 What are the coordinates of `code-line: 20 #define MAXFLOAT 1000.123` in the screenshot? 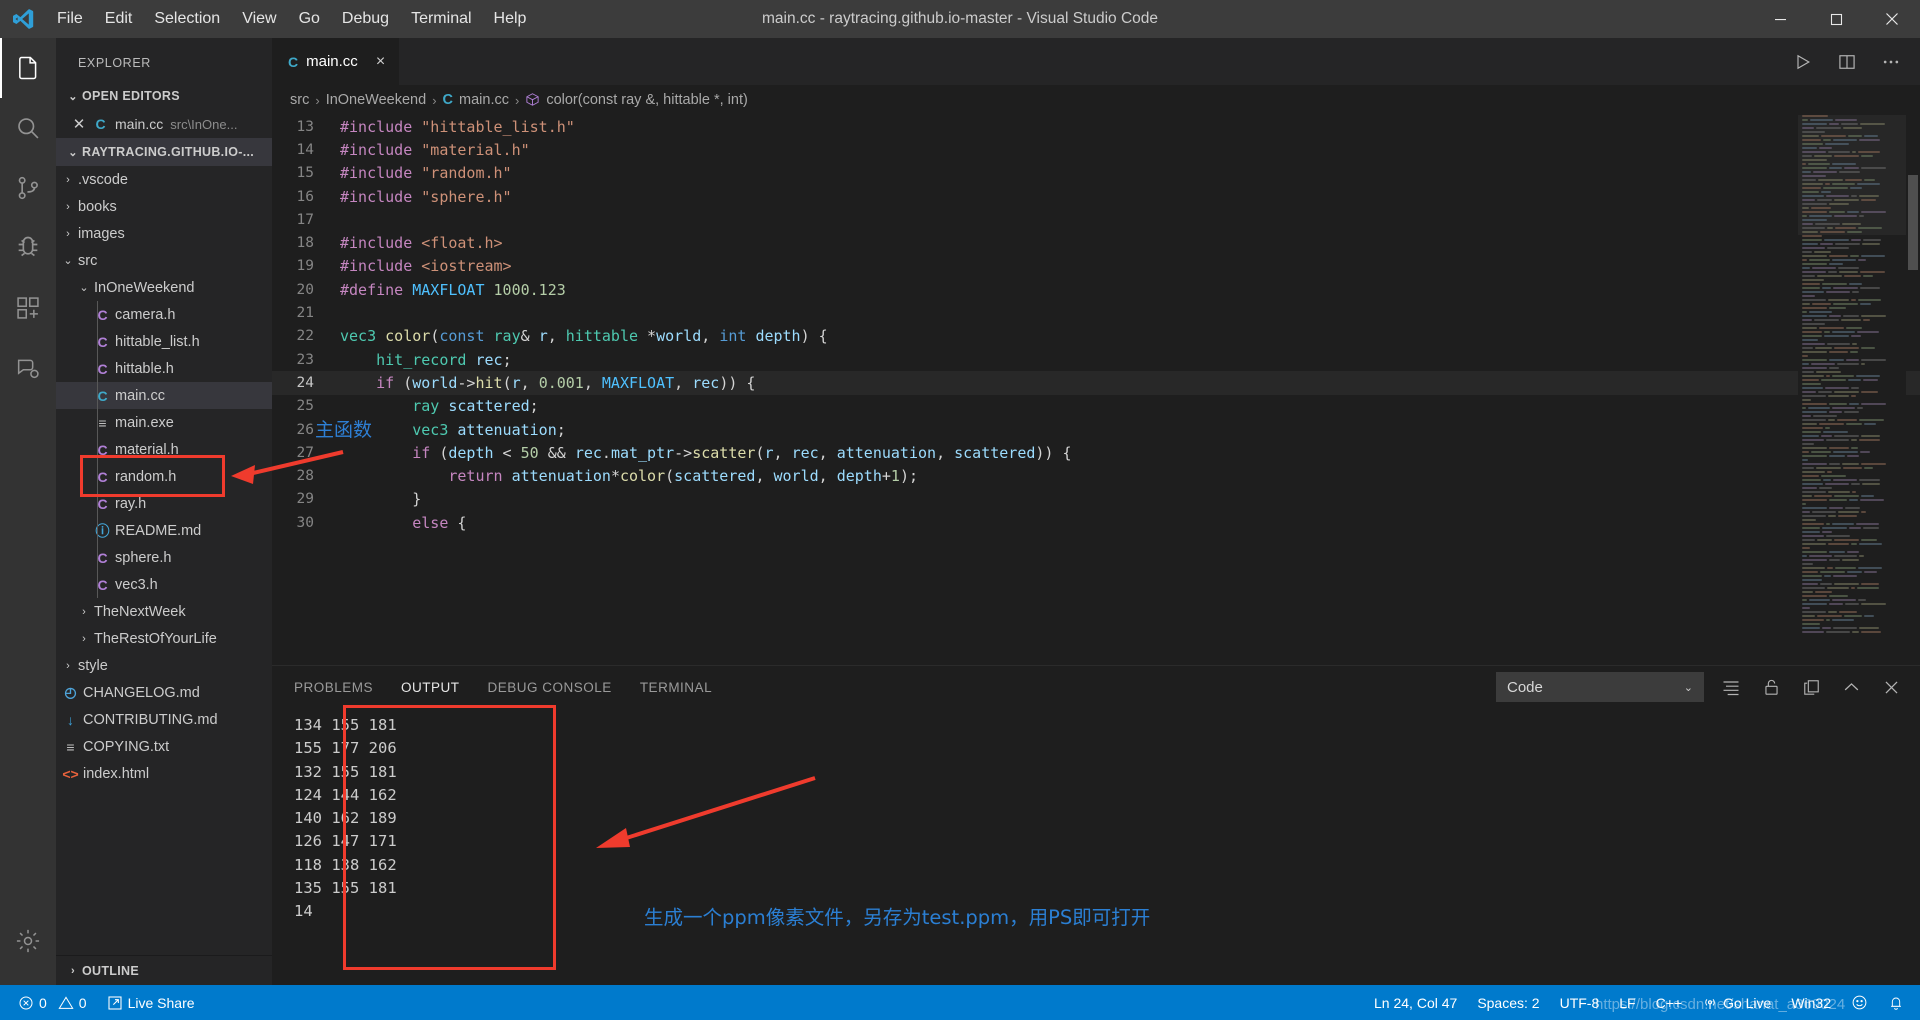 It's located at (1096, 289).